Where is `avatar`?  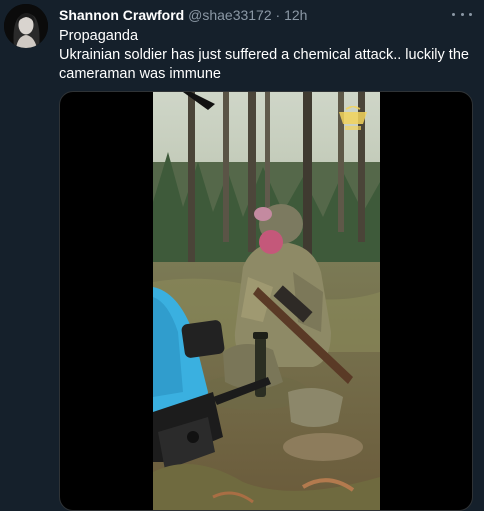
avatar is located at coordinates (26, 26).